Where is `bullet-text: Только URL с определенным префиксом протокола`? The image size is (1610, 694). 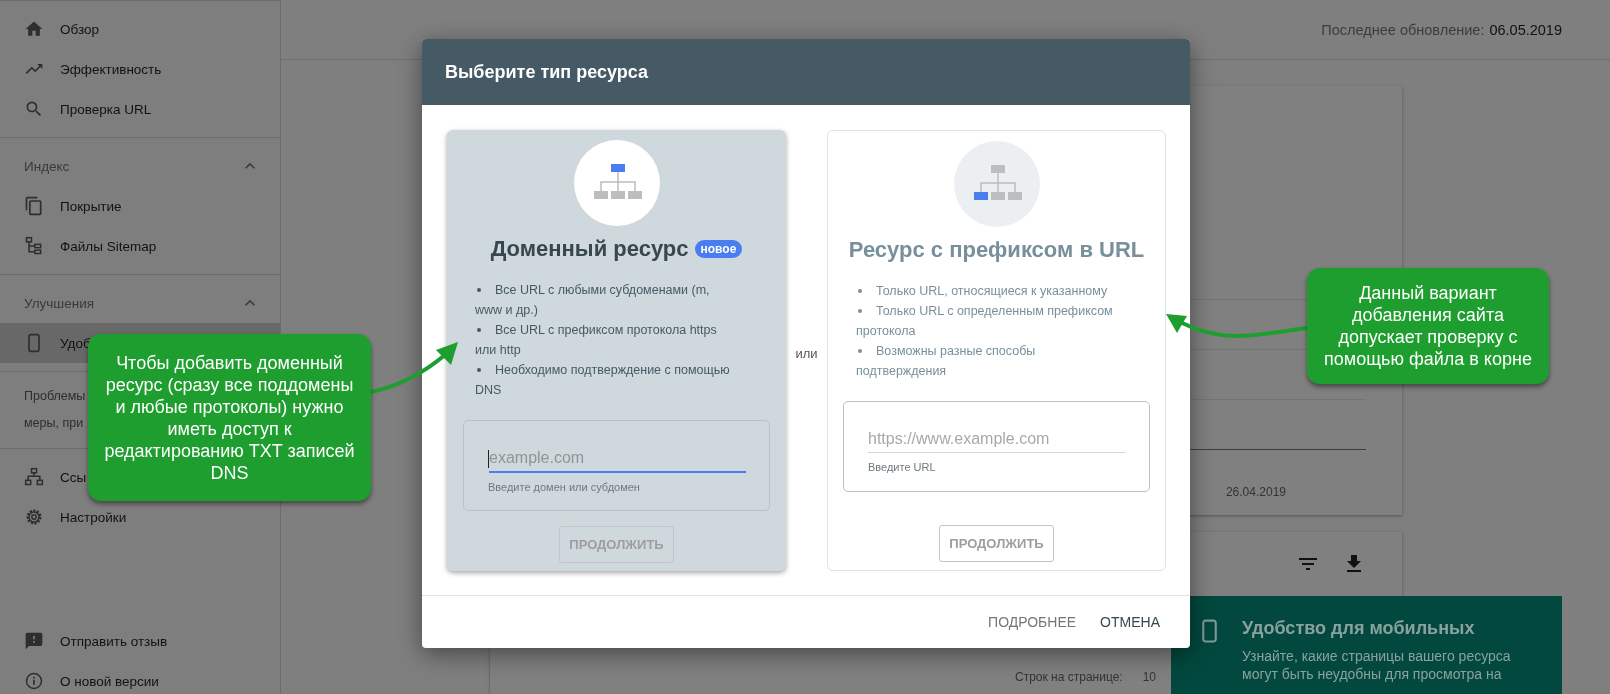 bullet-text: Только URL с определенным префиксом протокола is located at coordinates (985, 321).